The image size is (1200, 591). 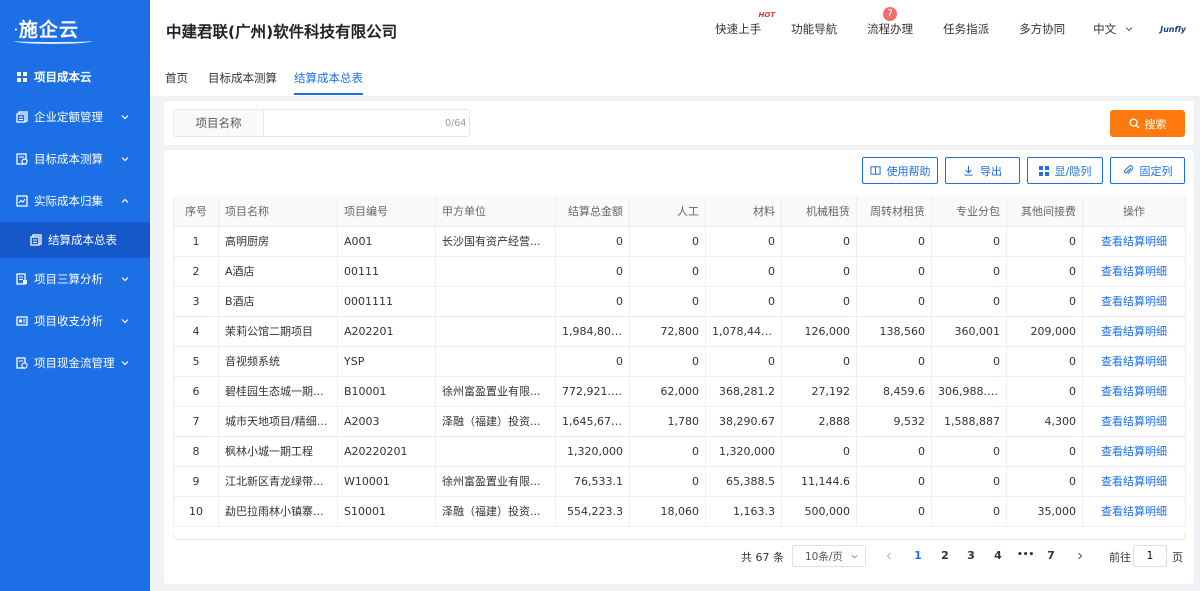 I want to click on hot-badge: HOT, so click(x=767, y=15).